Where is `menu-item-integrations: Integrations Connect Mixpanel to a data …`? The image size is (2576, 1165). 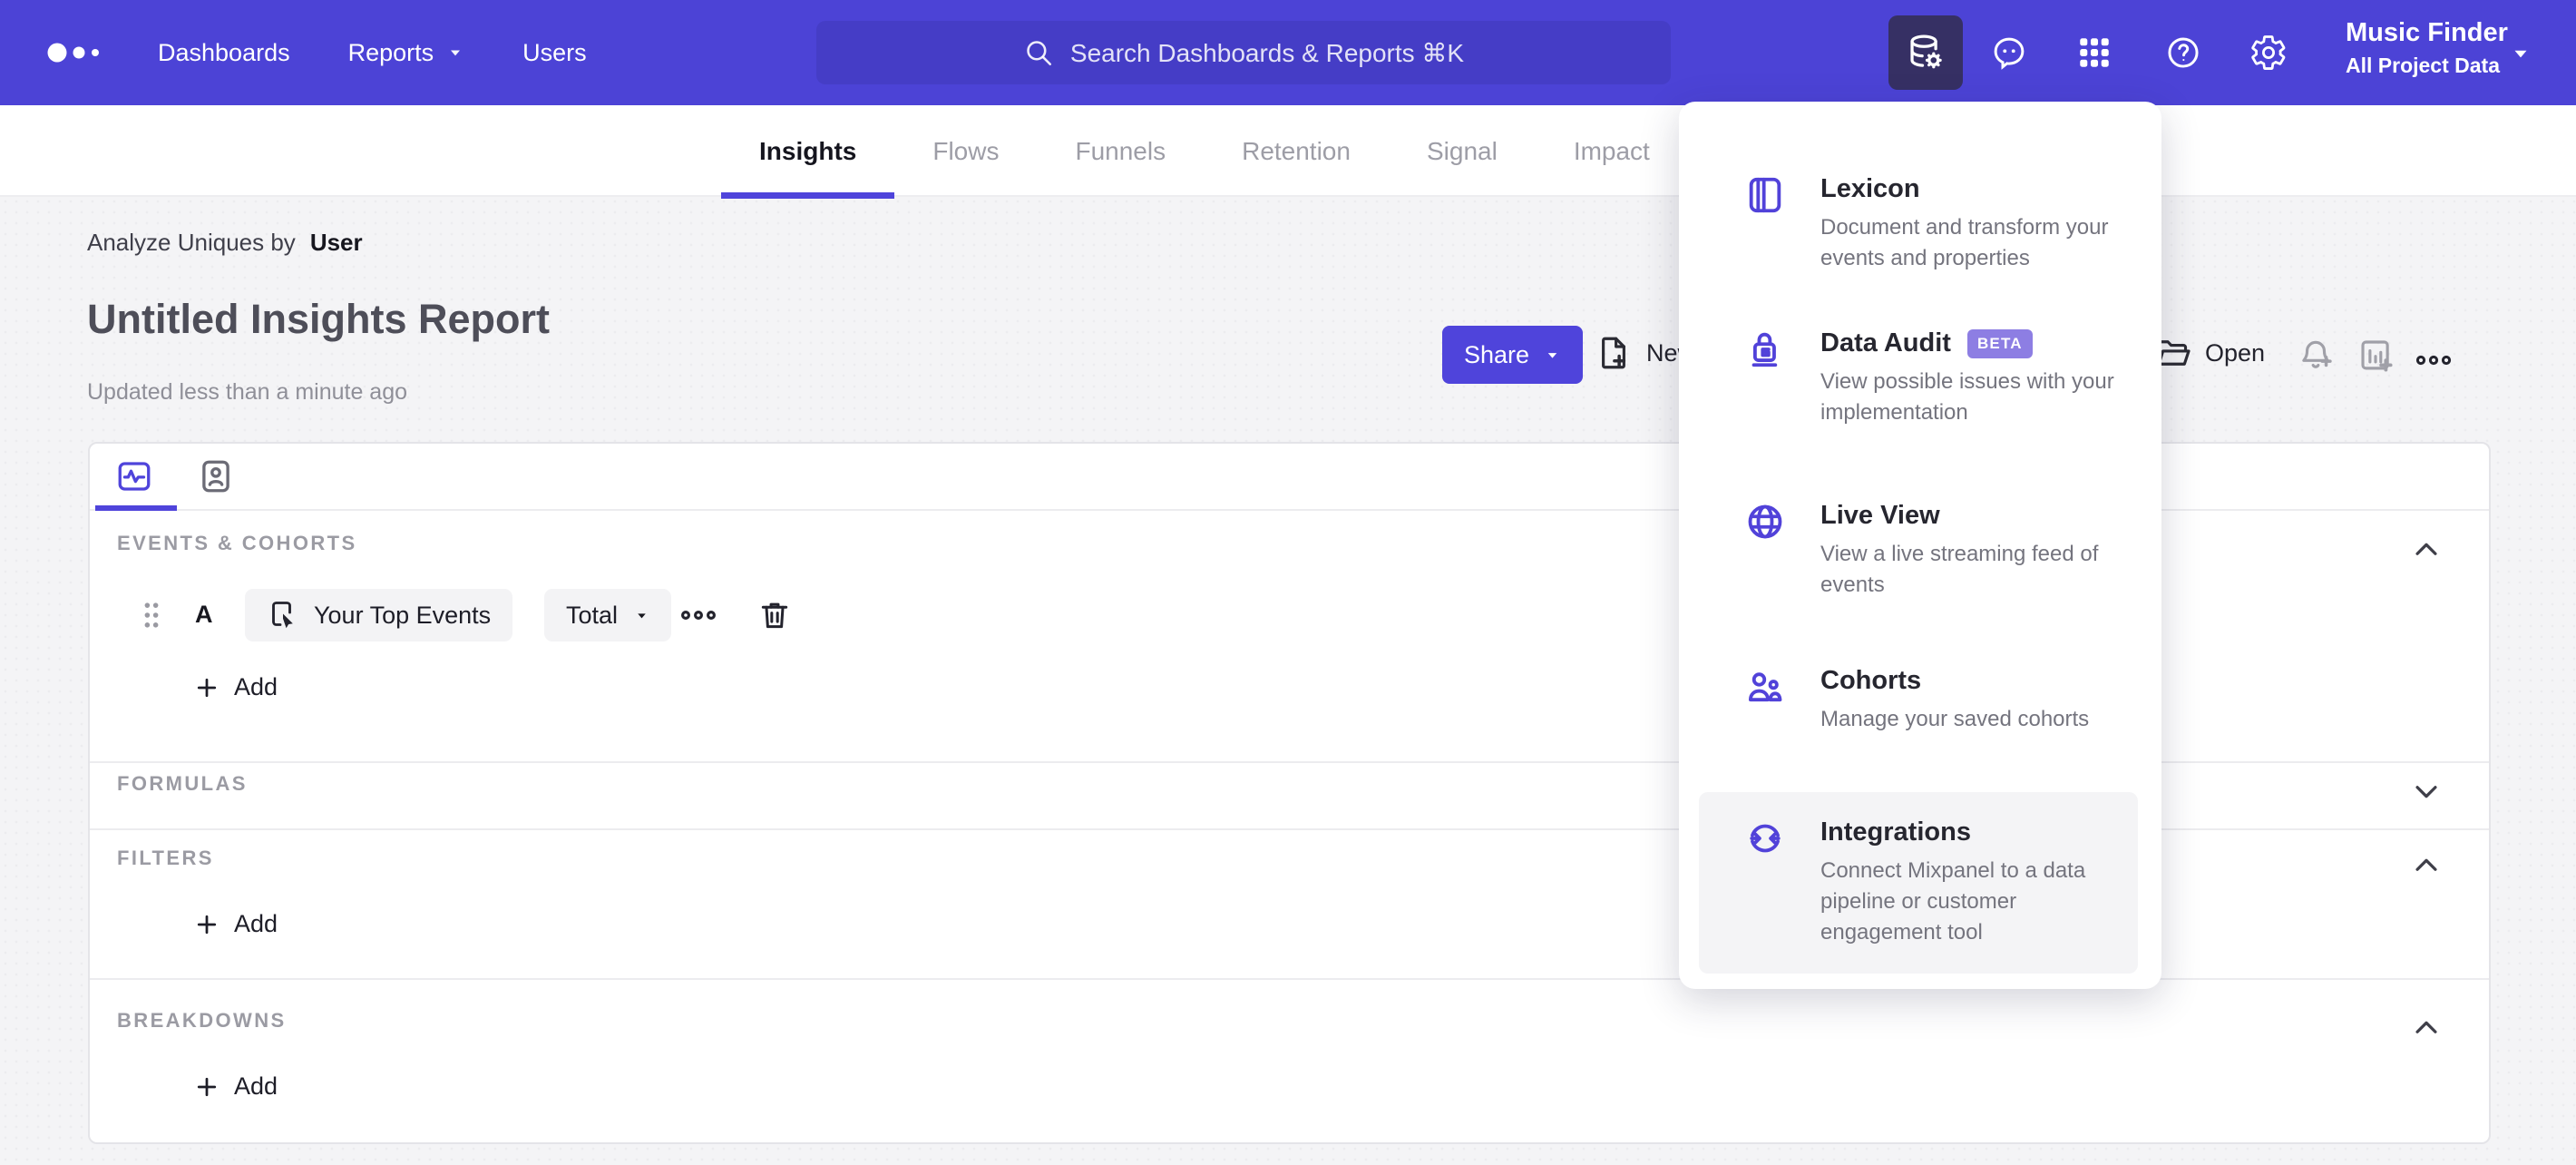
menu-item-integrations: Integrations Connect Mixpanel to a data … is located at coordinates (1918, 883).